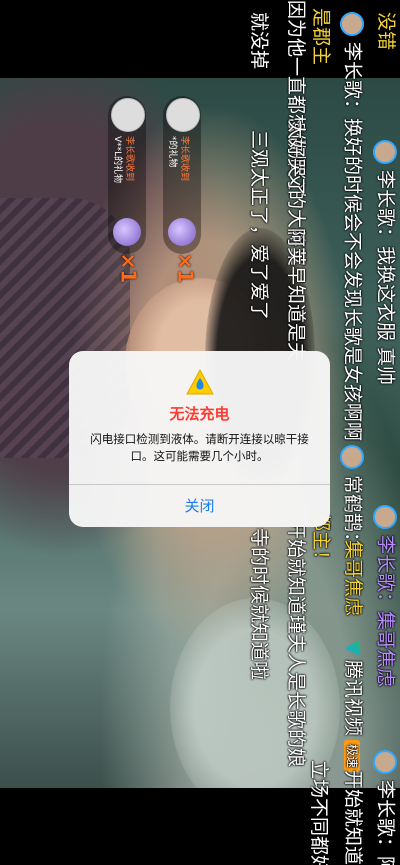 This screenshot has width=400, height=865. I want to click on danmaku-item: 李长歌：换好的时候会不会发现长歌是女孩啊啊, so click(352, 226).